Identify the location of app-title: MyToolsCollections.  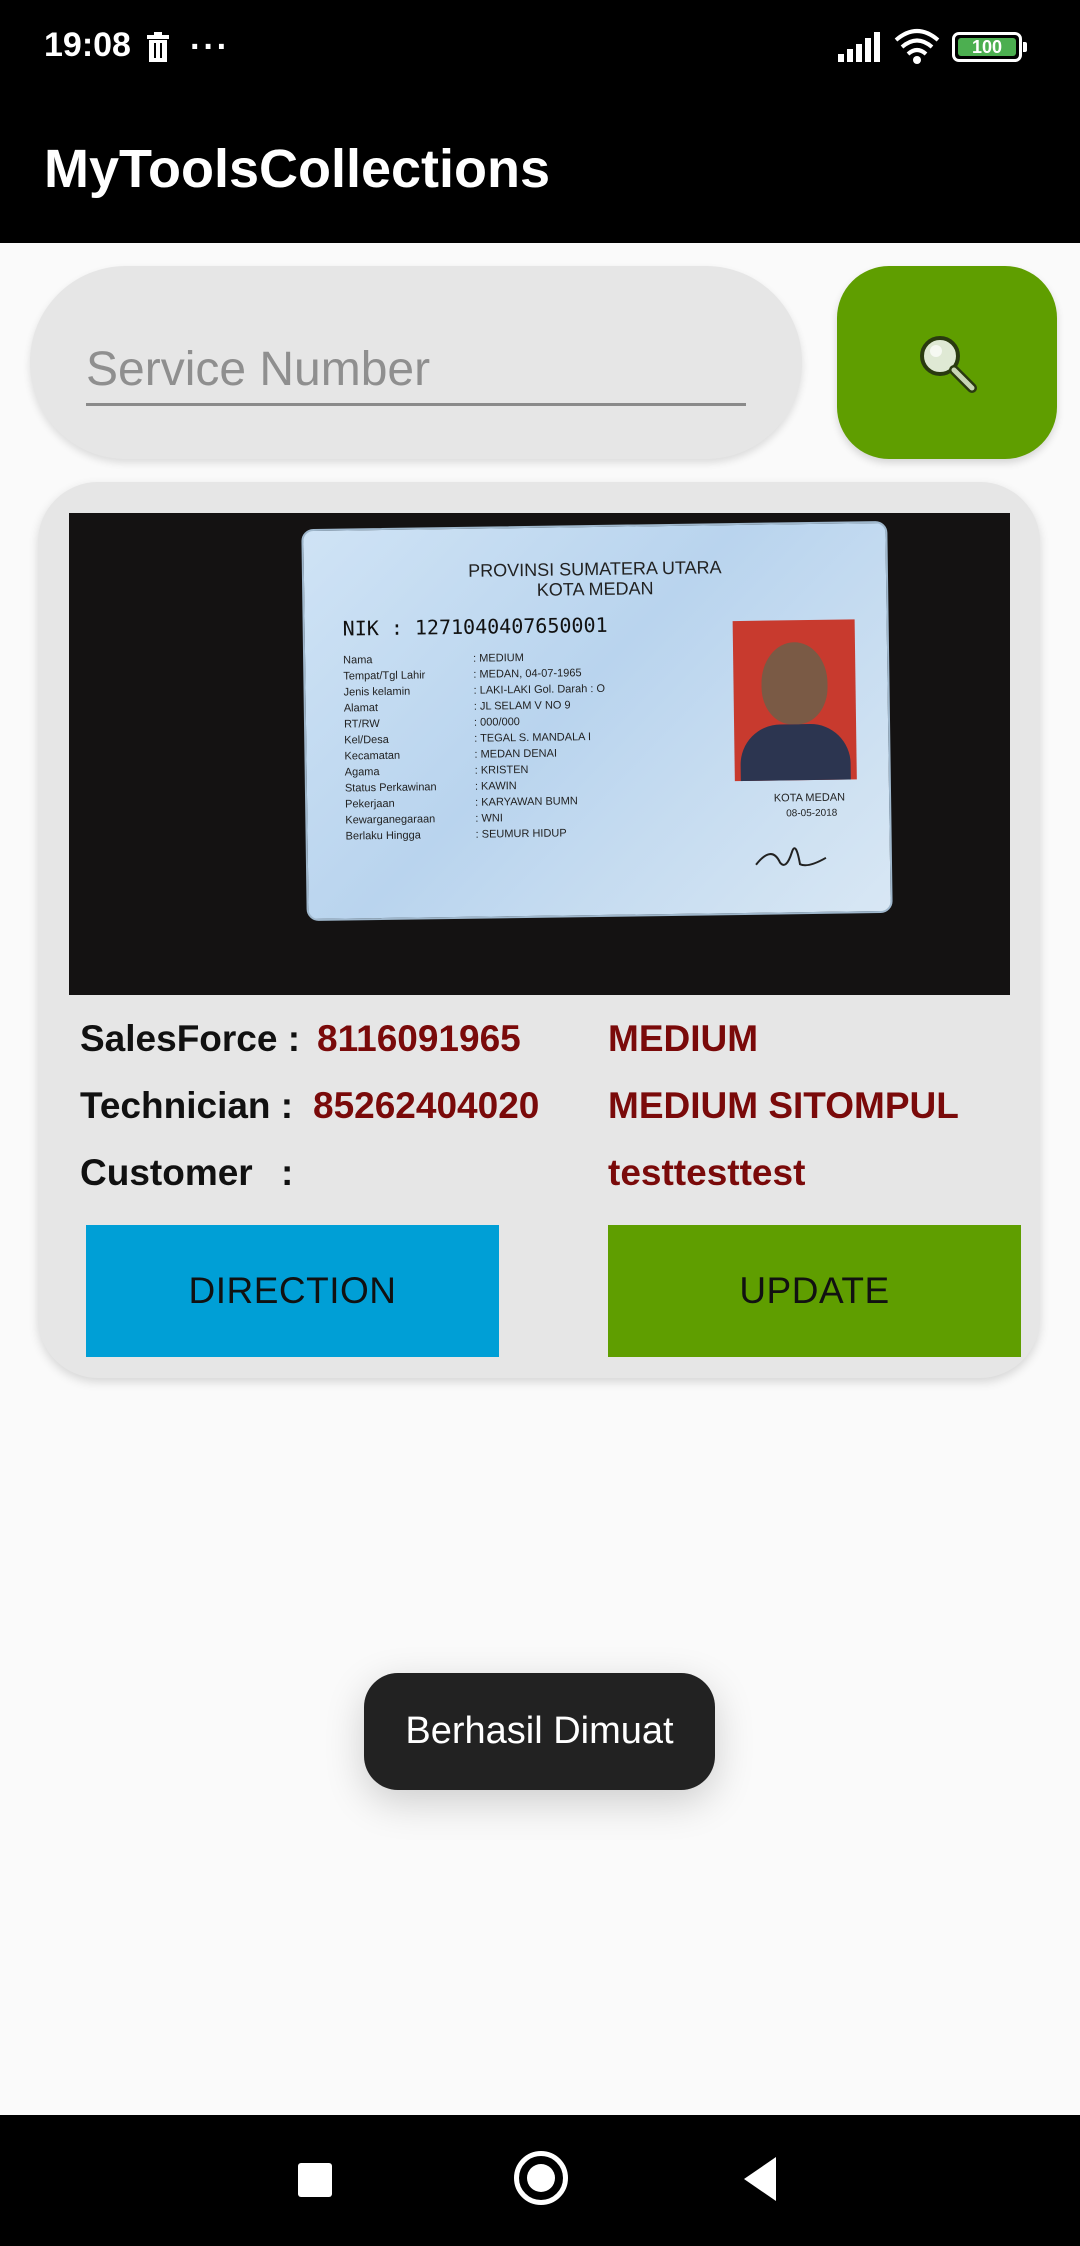
(297, 169).